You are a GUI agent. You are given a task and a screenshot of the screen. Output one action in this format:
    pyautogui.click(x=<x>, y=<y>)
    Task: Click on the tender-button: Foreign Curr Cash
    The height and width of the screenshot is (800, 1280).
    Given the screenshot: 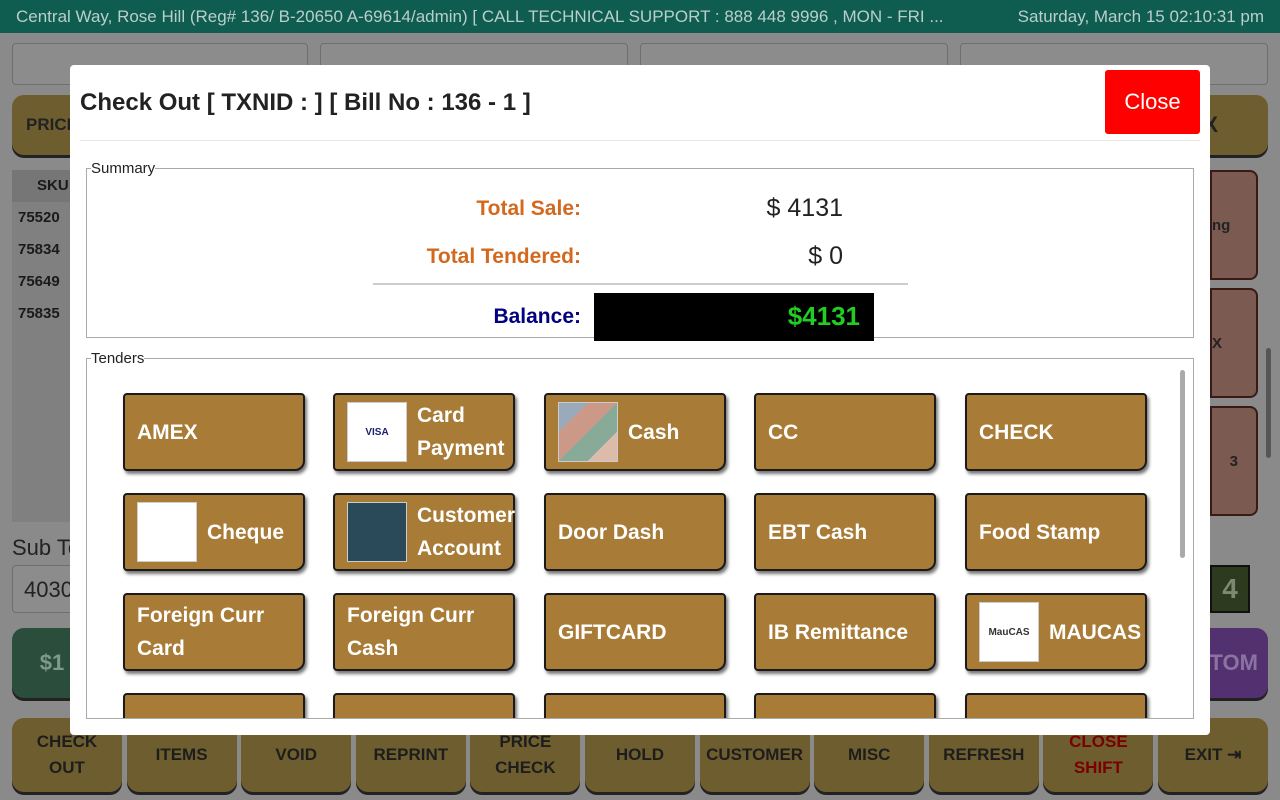 What is the action you would take?
    pyautogui.click(x=424, y=632)
    